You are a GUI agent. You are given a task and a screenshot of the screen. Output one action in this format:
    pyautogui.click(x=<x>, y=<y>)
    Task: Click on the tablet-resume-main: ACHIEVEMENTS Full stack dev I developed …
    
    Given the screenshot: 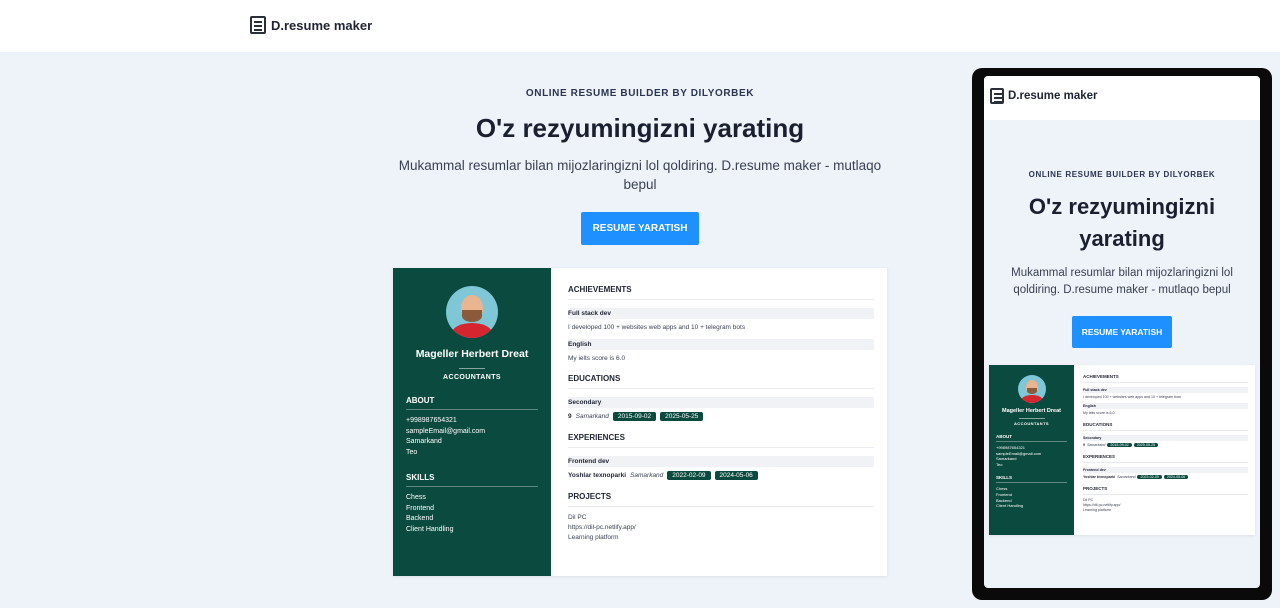 What is the action you would take?
    pyautogui.click(x=1164, y=450)
    